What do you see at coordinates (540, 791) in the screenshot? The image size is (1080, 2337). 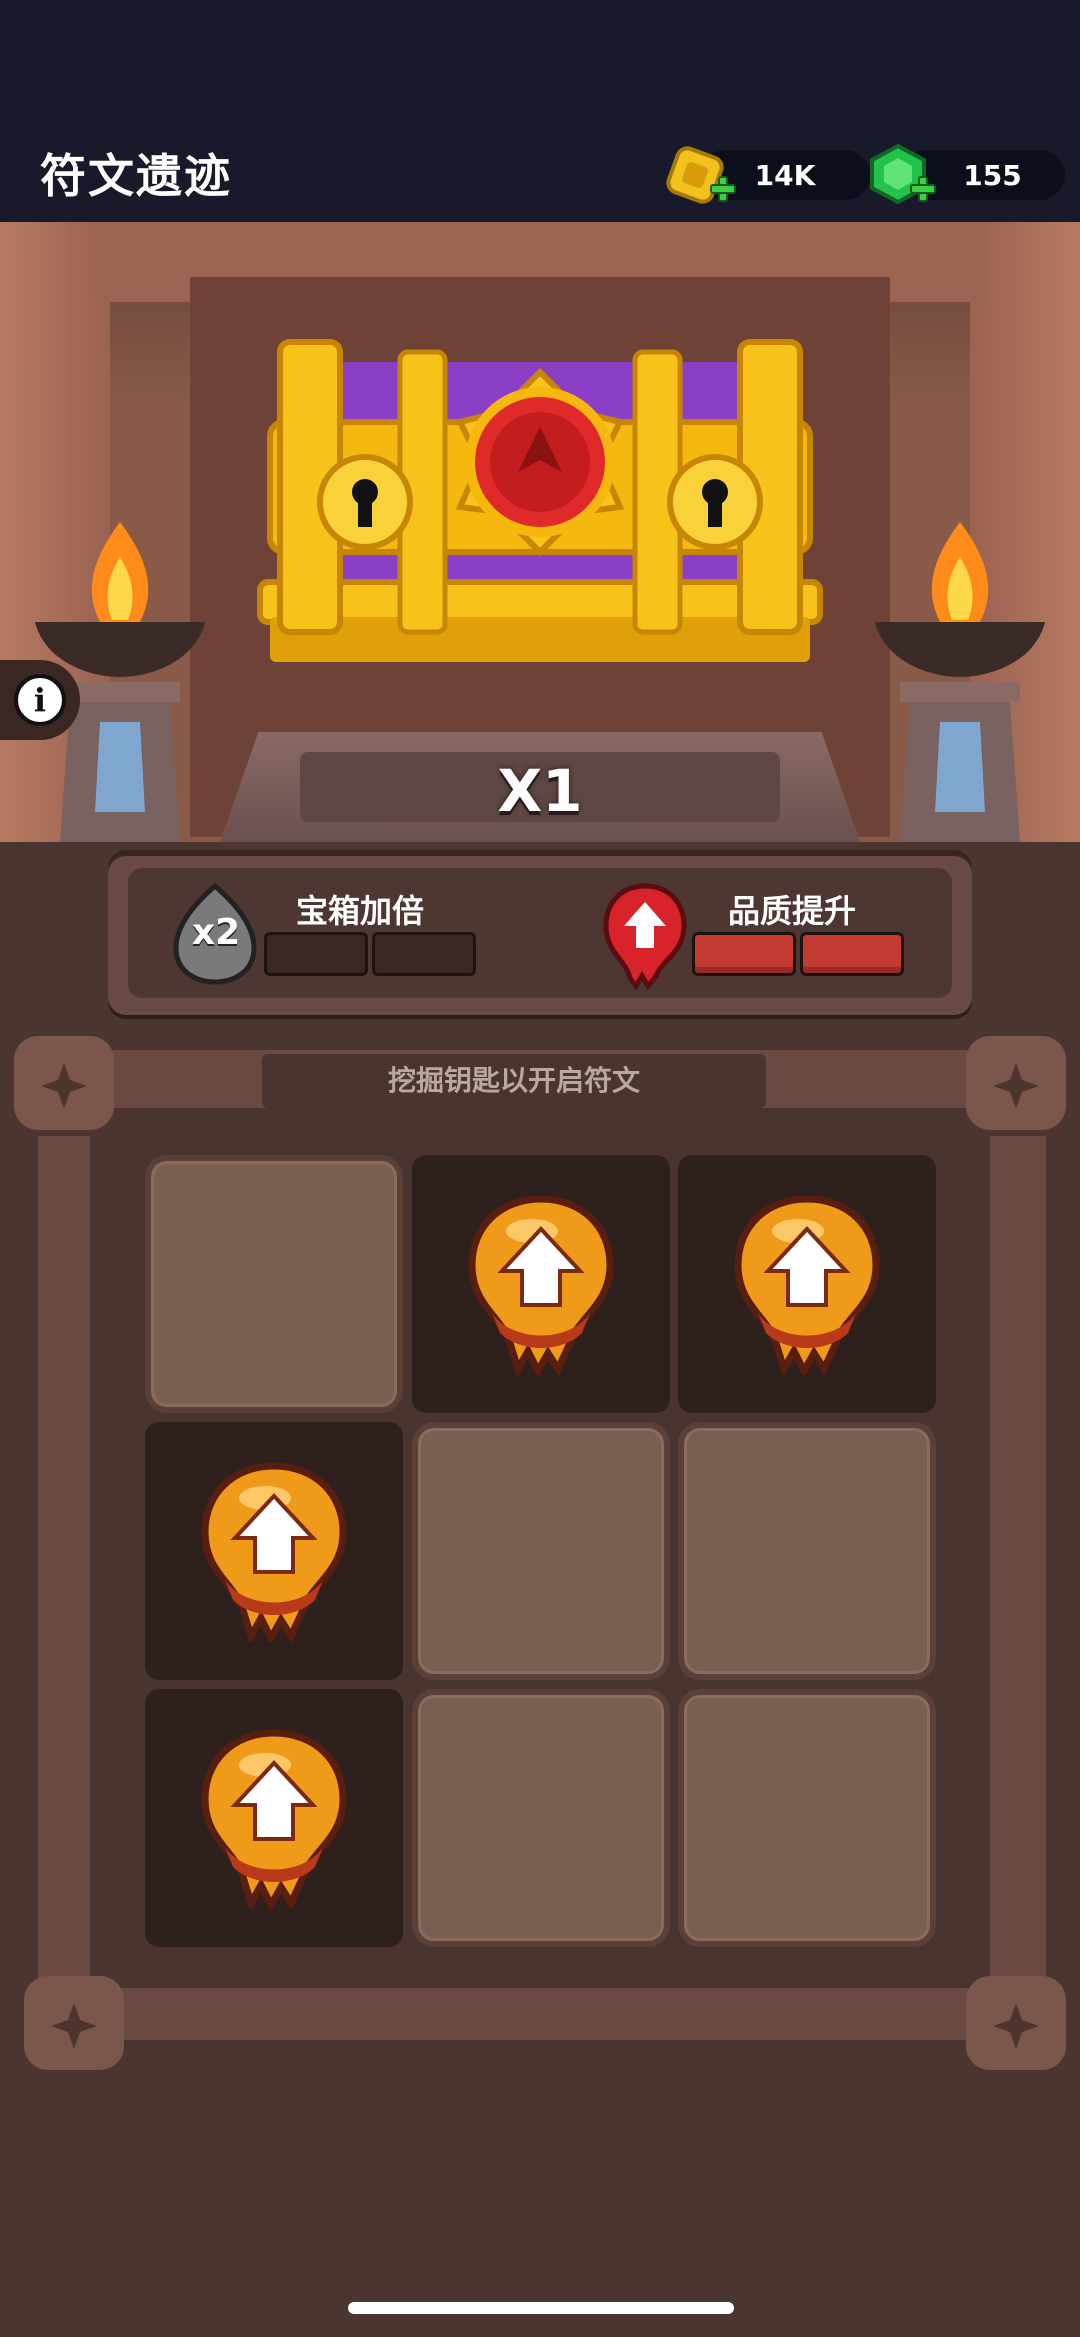 I see `chest-multiplier: X1` at bounding box center [540, 791].